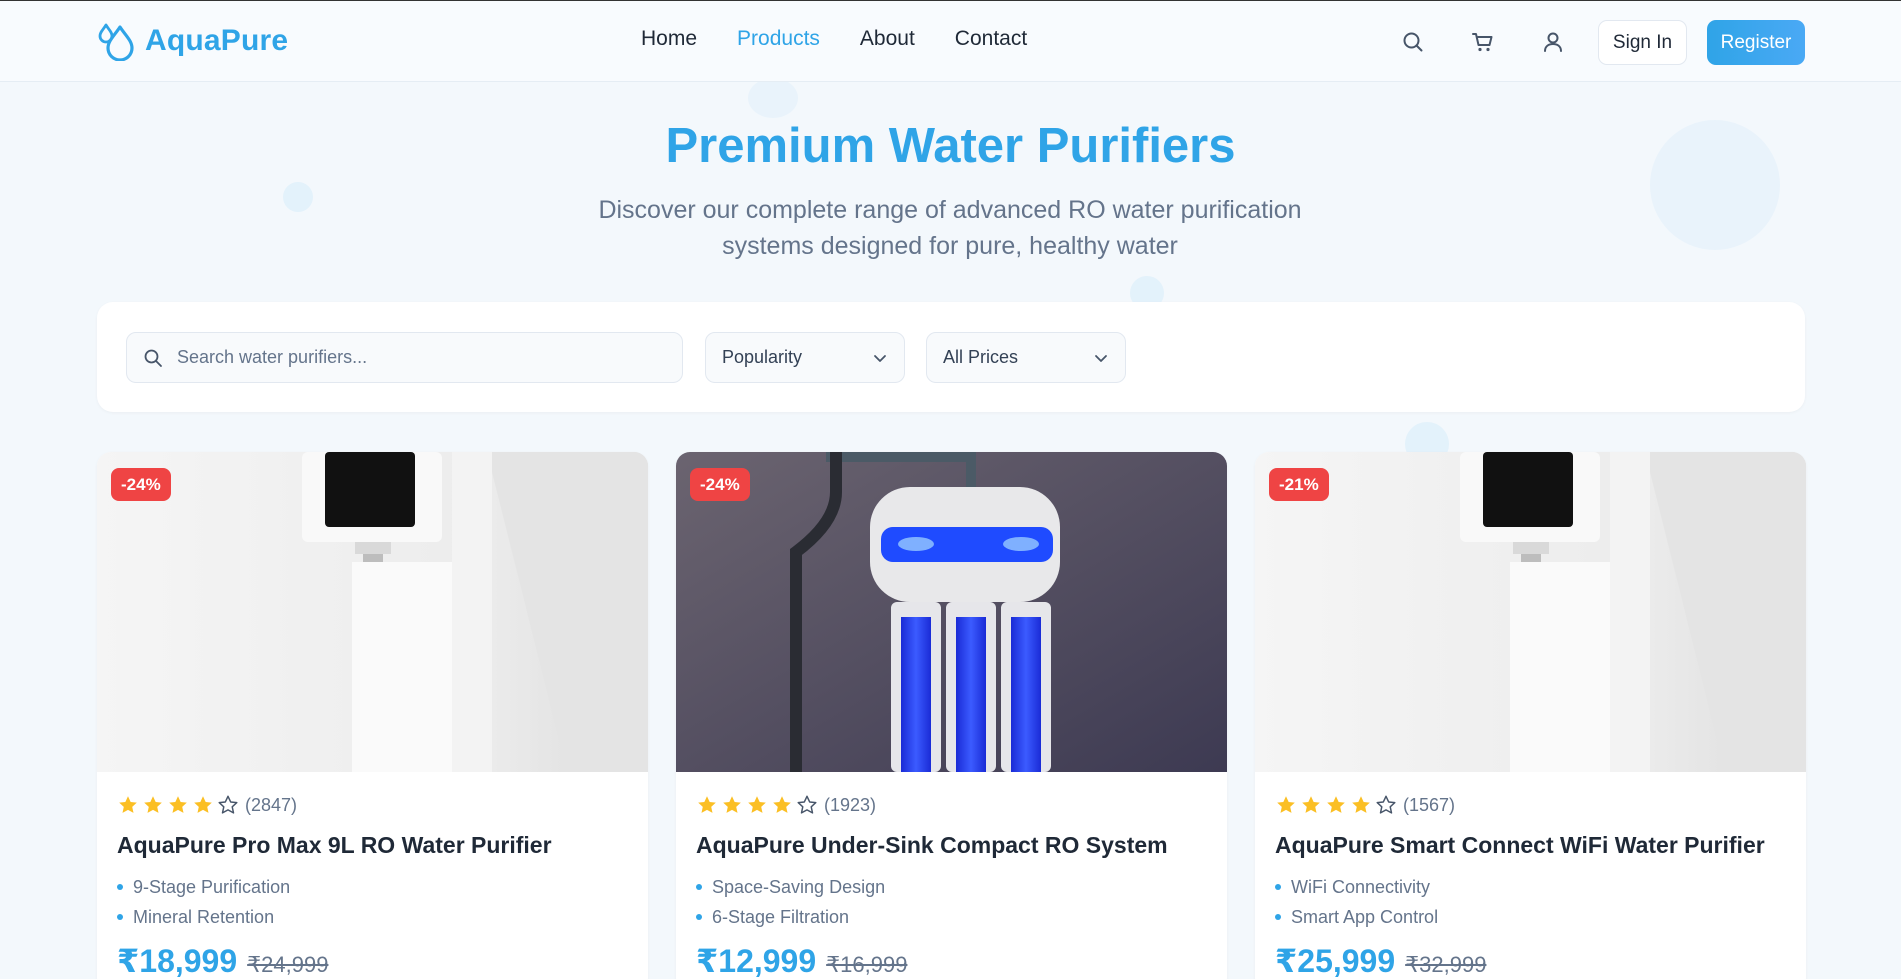 Image resolution: width=1901 pixels, height=979 pixels. What do you see at coordinates (203, 887) in the screenshot?
I see `feature-item: 9-Stage Purification` at bounding box center [203, 887].